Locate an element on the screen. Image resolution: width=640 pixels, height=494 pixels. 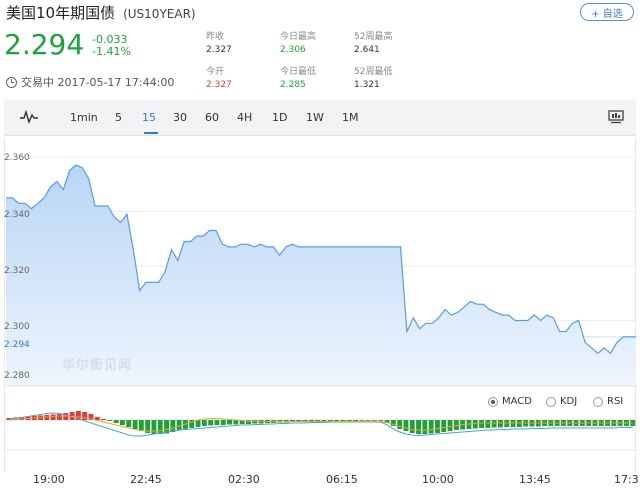
interval-5: 5 is located at coordinates (118, 117).